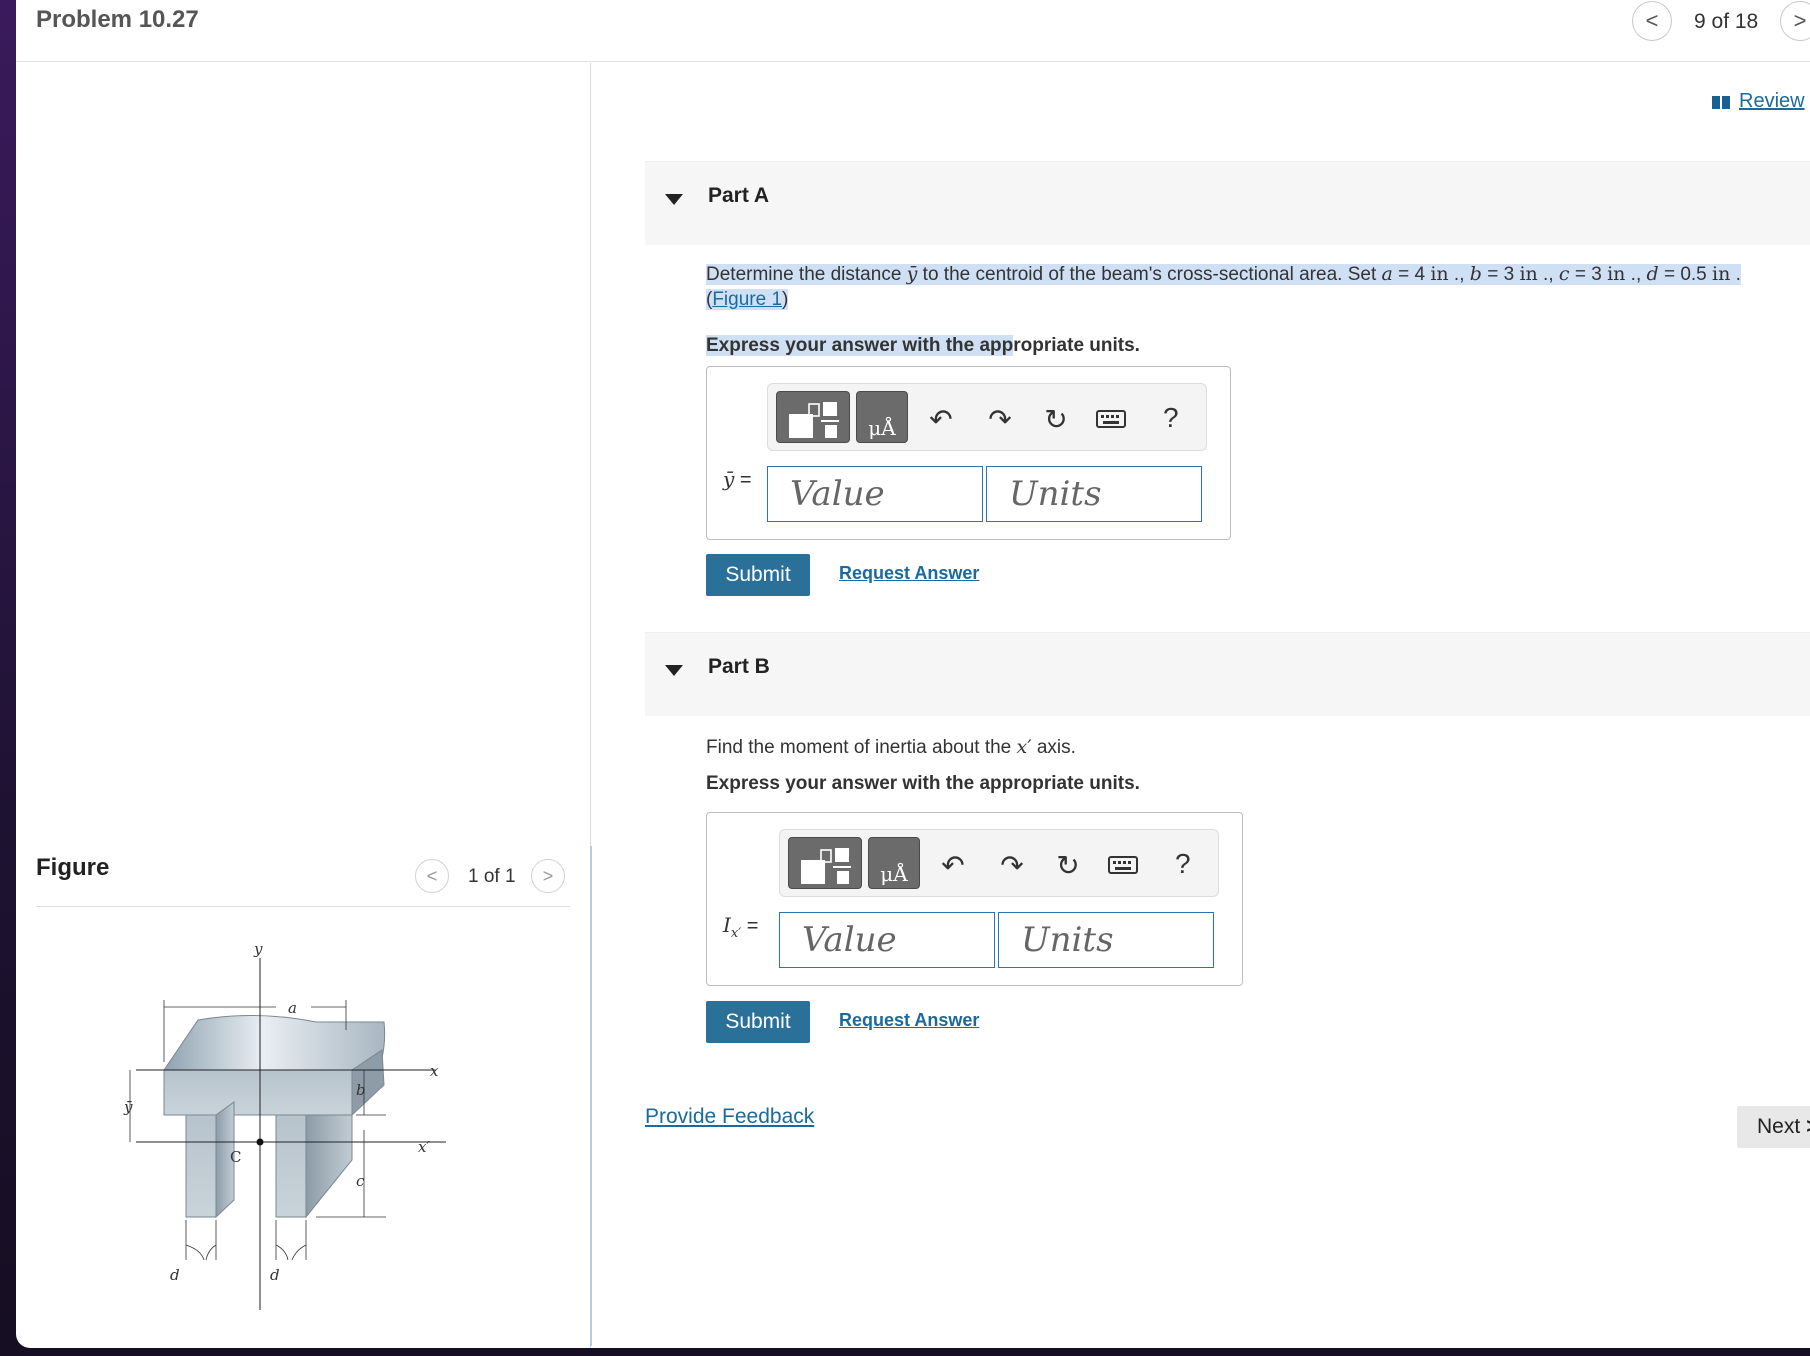  I want to click on fig-label-C: C, so click(235, 1157).